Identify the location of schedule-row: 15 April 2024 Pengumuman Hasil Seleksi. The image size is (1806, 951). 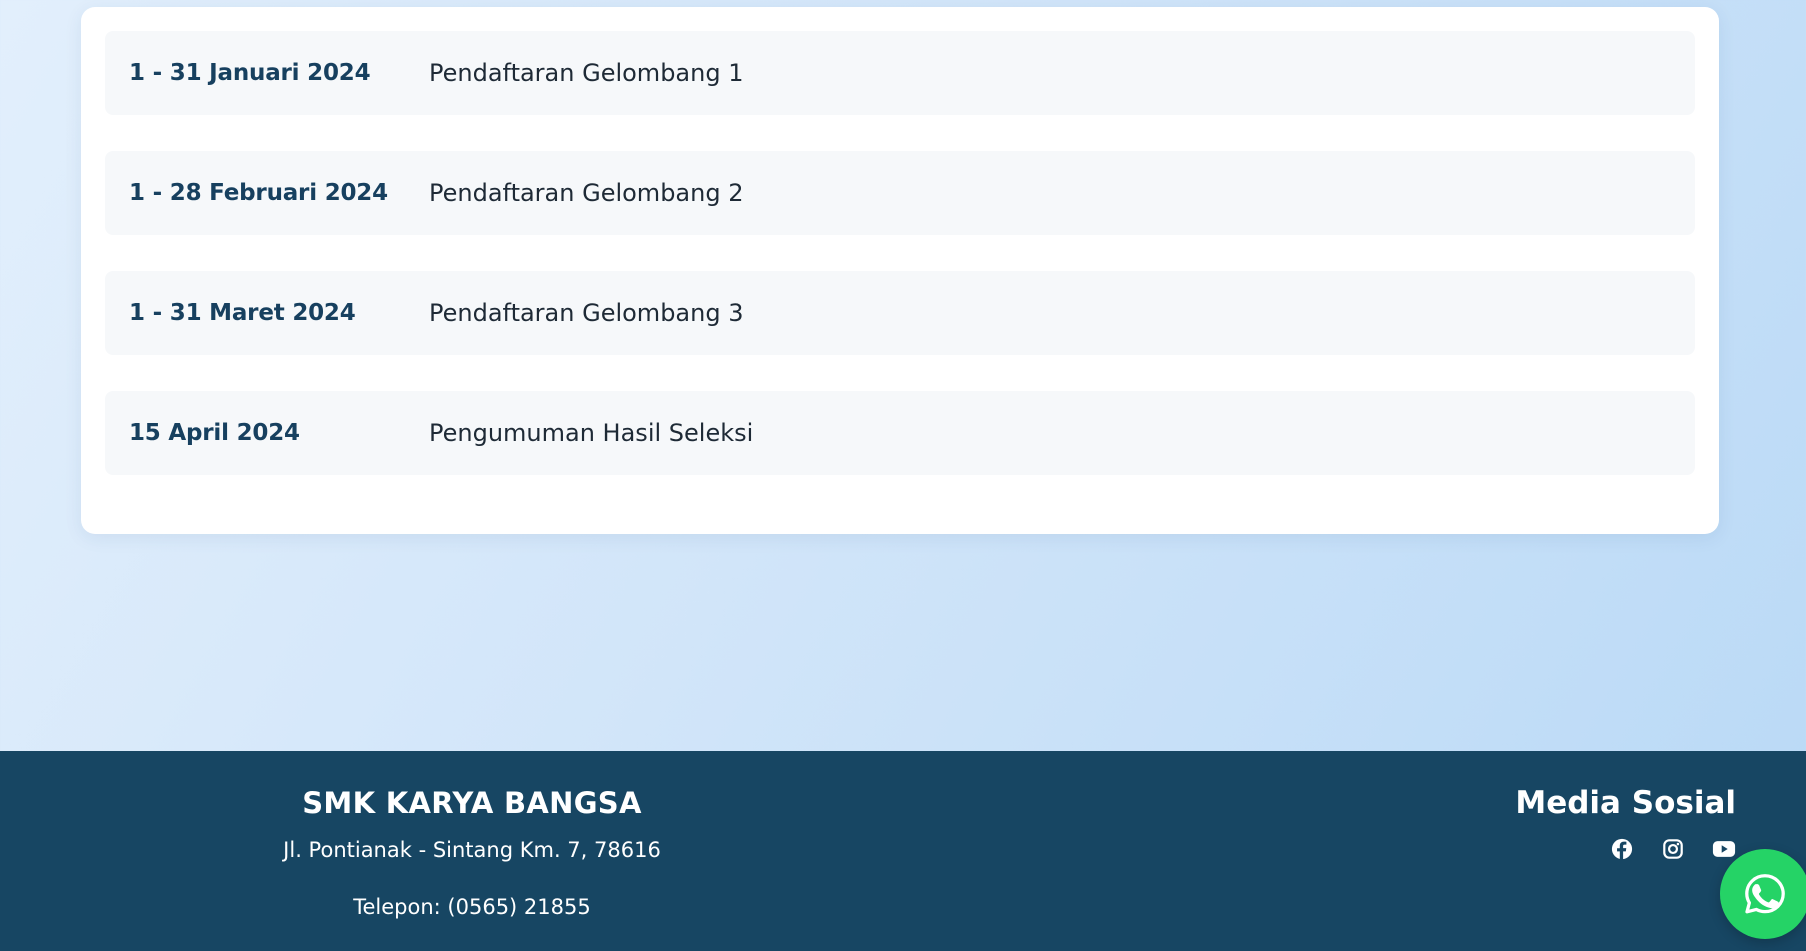
(900, 433).